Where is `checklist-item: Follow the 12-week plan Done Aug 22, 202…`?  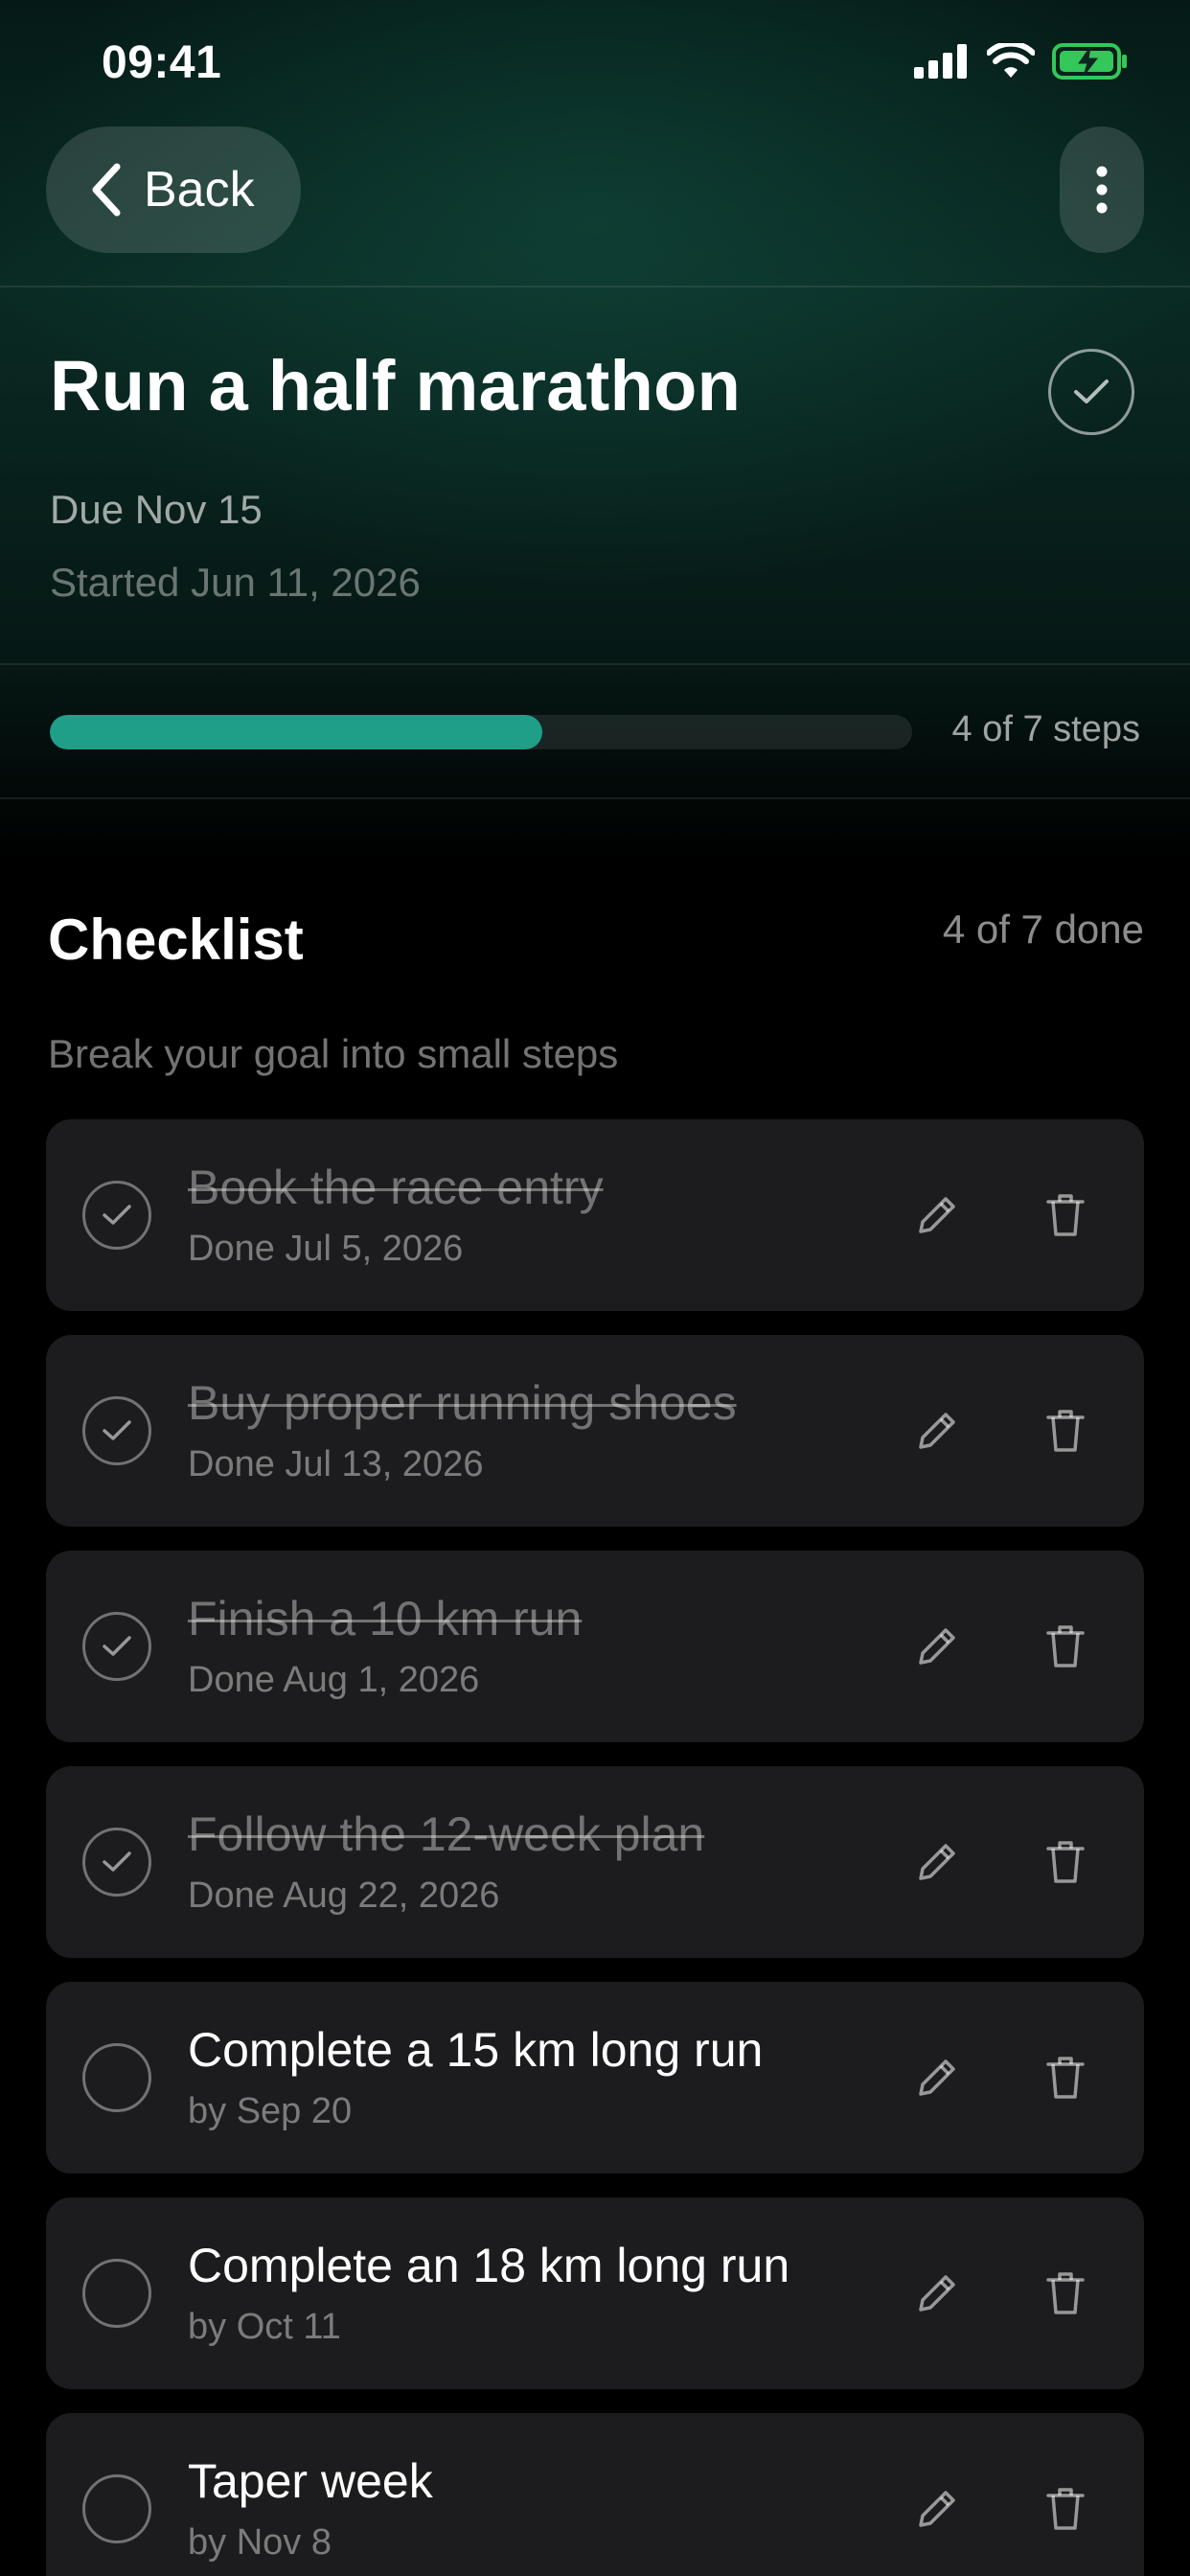 checklist-item: Follow the 12-week plan Done Aug 22, 202… is located at coordinates (595, 1862).